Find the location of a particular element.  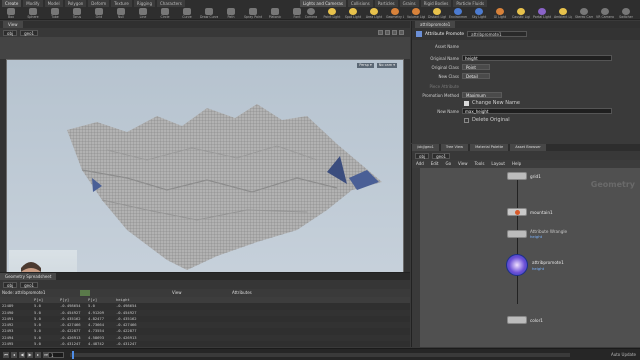

shelf-tab-lights-cameras: Lights and Cameras is located at coordinates (323, 3).